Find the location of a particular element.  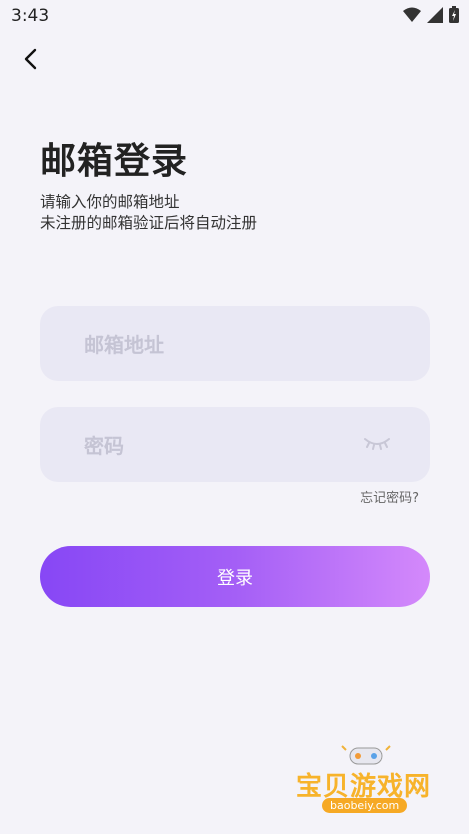

status-icons is located at coordinates (431, 14).